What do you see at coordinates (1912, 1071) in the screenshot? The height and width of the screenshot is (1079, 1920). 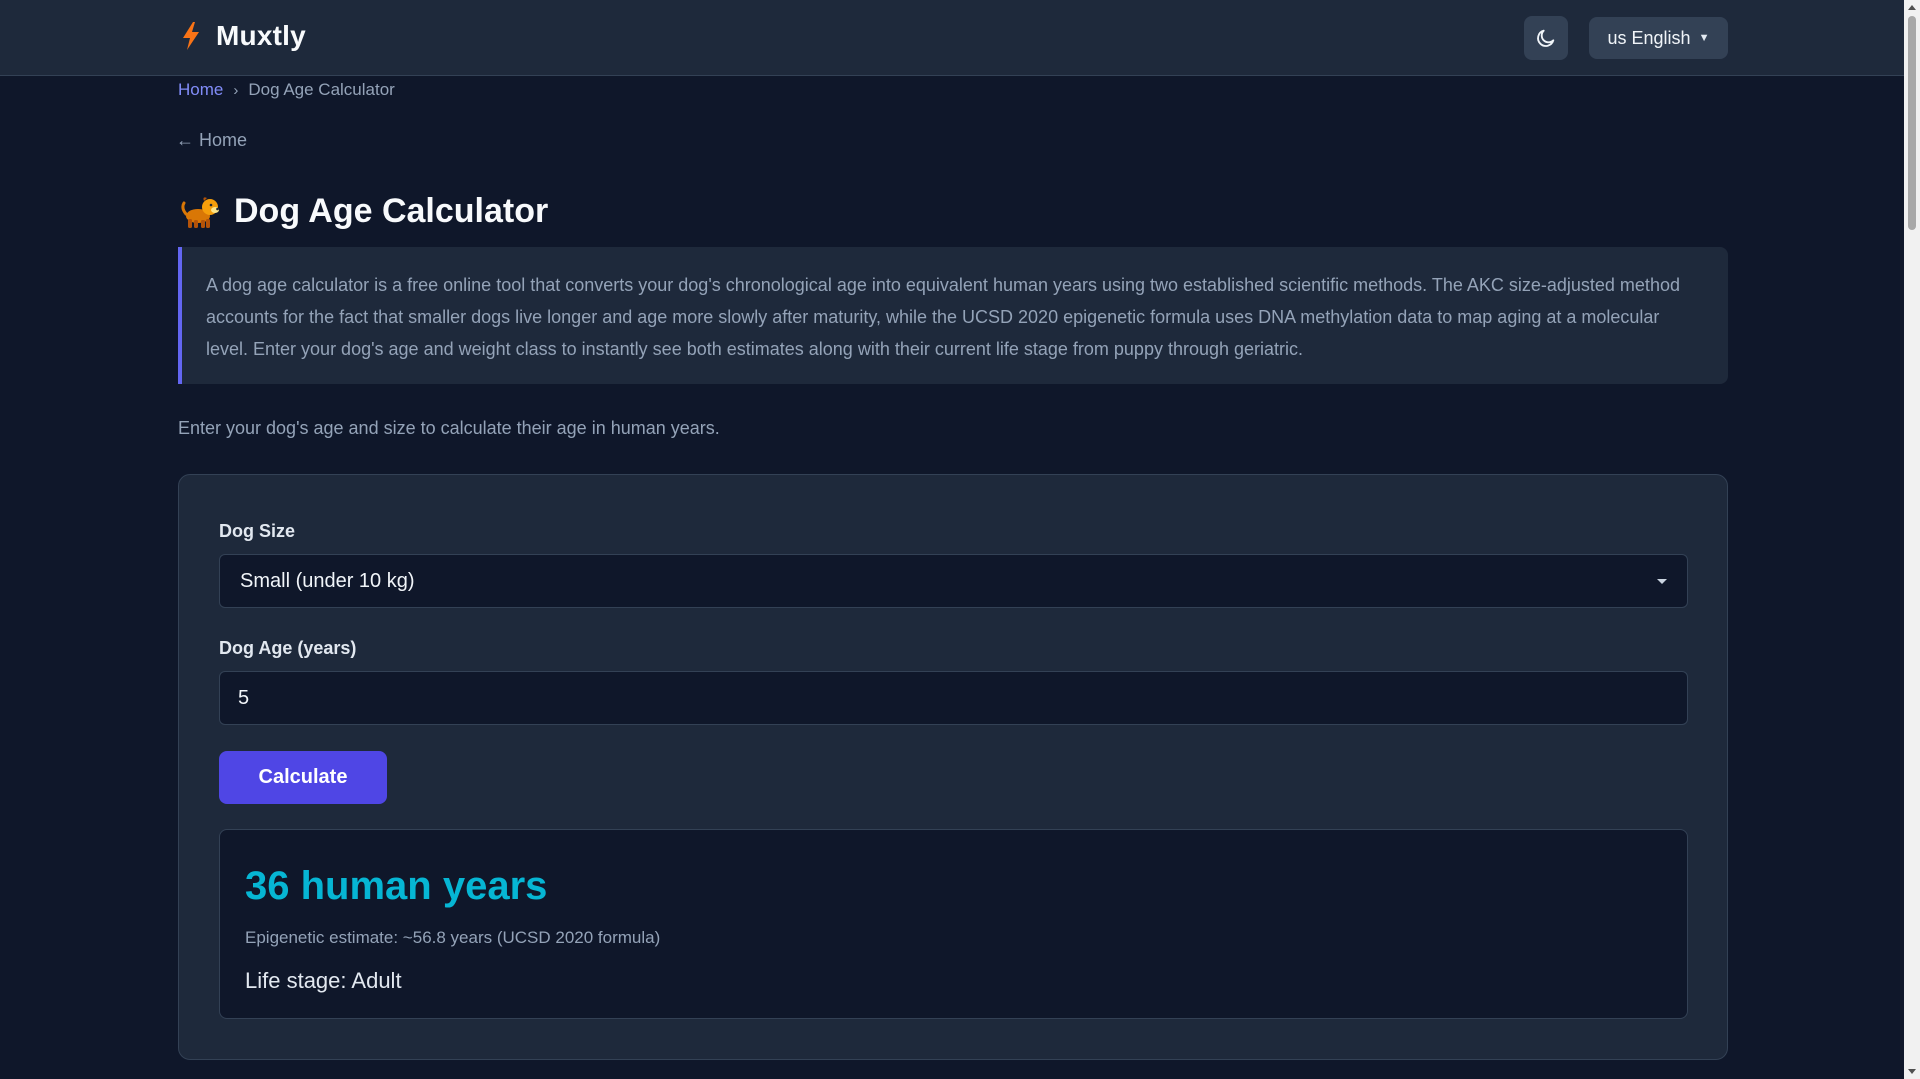 I see `scroll-down-arrow-icon` at bounding box center [1912, 1071].